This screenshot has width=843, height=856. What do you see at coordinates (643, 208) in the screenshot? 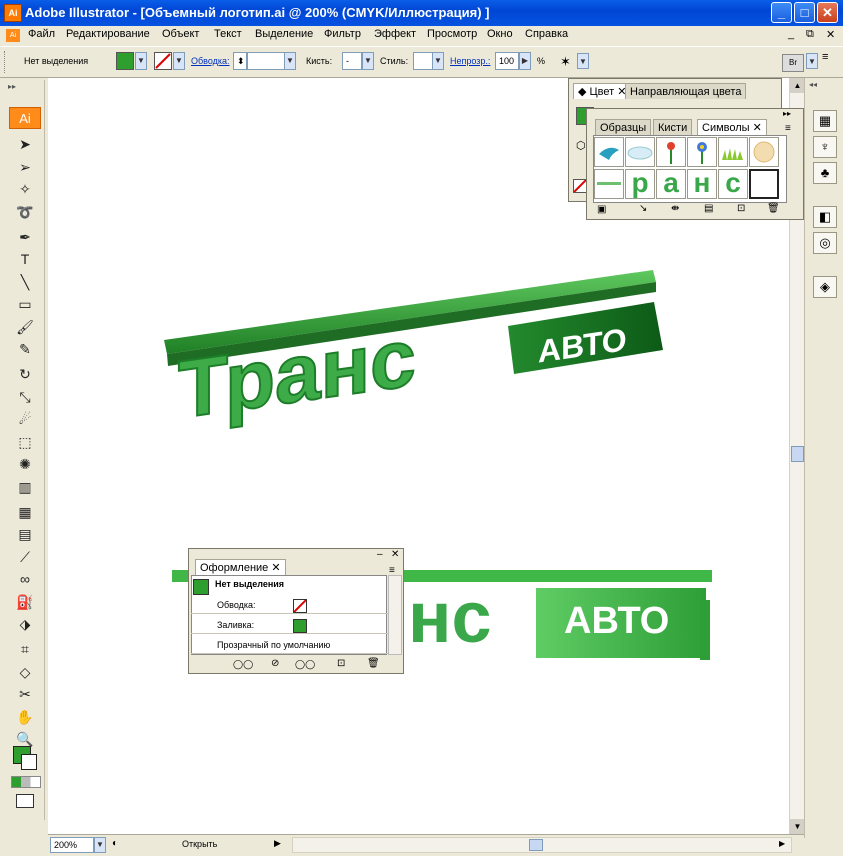
I see `place-symbol-icon: ↘` at bounding box center [643, 208].